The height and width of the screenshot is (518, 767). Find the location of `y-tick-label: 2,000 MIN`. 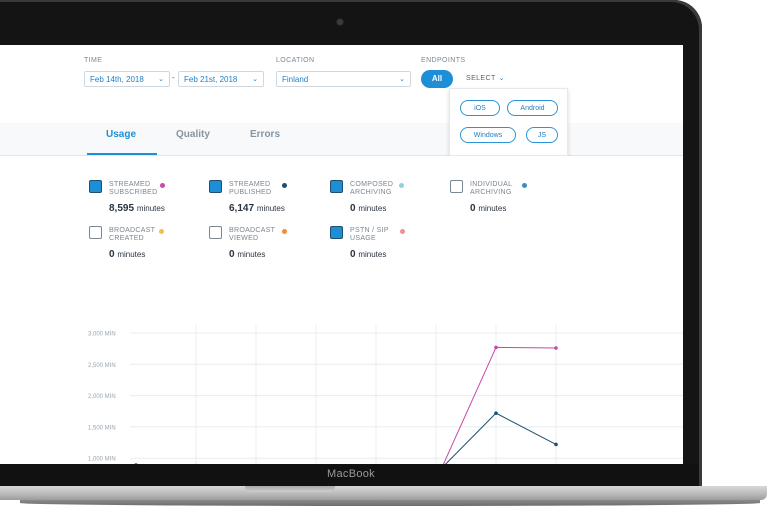

y-tick-label: 2,000 MIN is located at coordinates (102, 397).